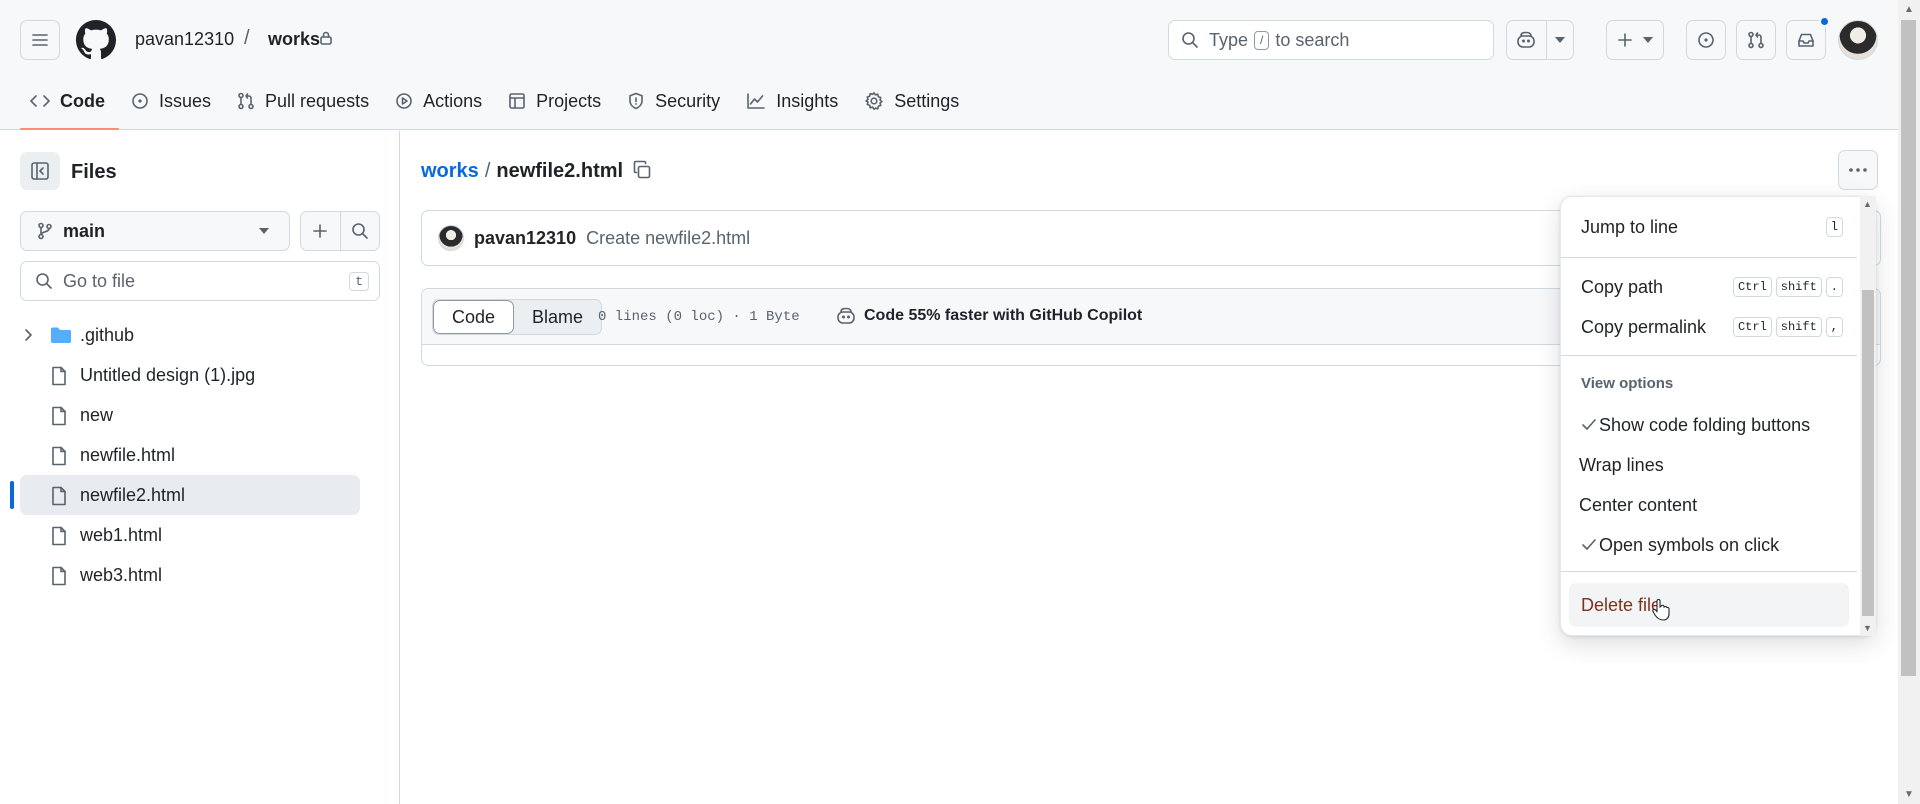 The height and width of the screenshot is (804, 1920). Describe the element at coordinates (874, 101) in the screenshot. I see `gear-icon` at that location.